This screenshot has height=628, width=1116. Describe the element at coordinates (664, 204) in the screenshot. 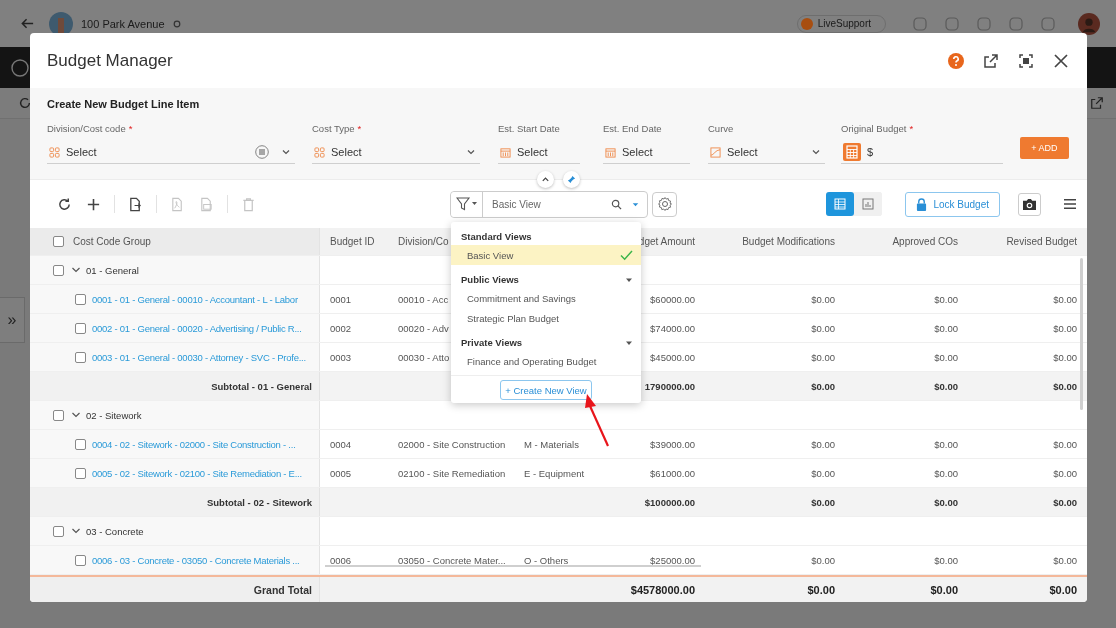

I see `settings-button` at that location.